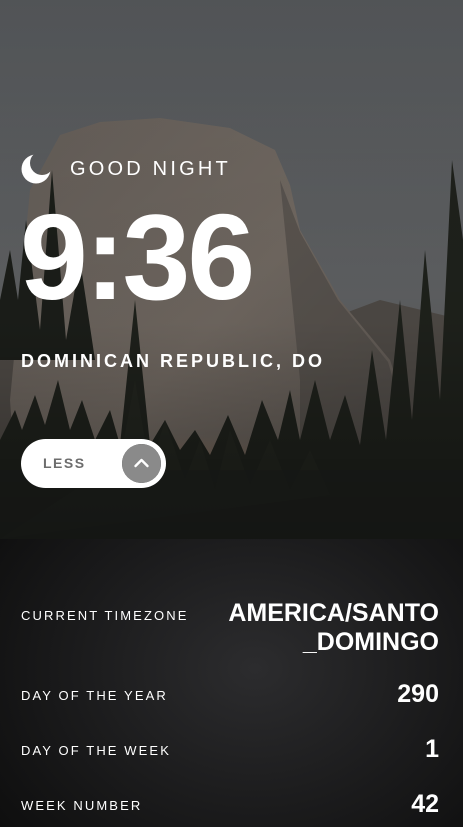  What do you see at coordinates (82, 805) in the screenshot?
I see `week-number-label: WEEK NUMBER` at bounding box center [82, 805].